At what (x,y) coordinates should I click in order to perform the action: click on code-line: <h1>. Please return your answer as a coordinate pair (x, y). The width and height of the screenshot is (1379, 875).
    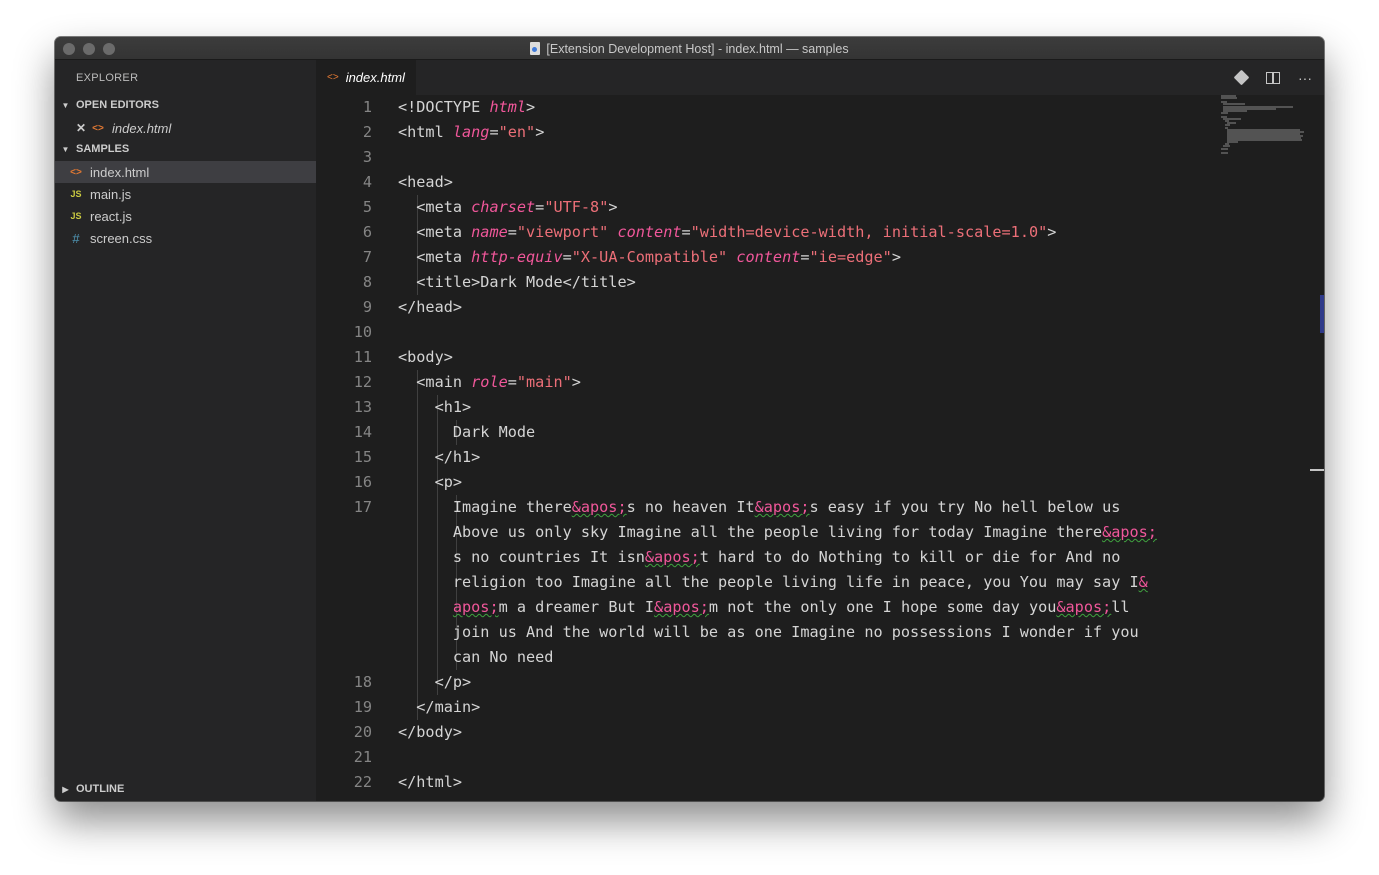
    Looking at the image, I should click on (435, 407).